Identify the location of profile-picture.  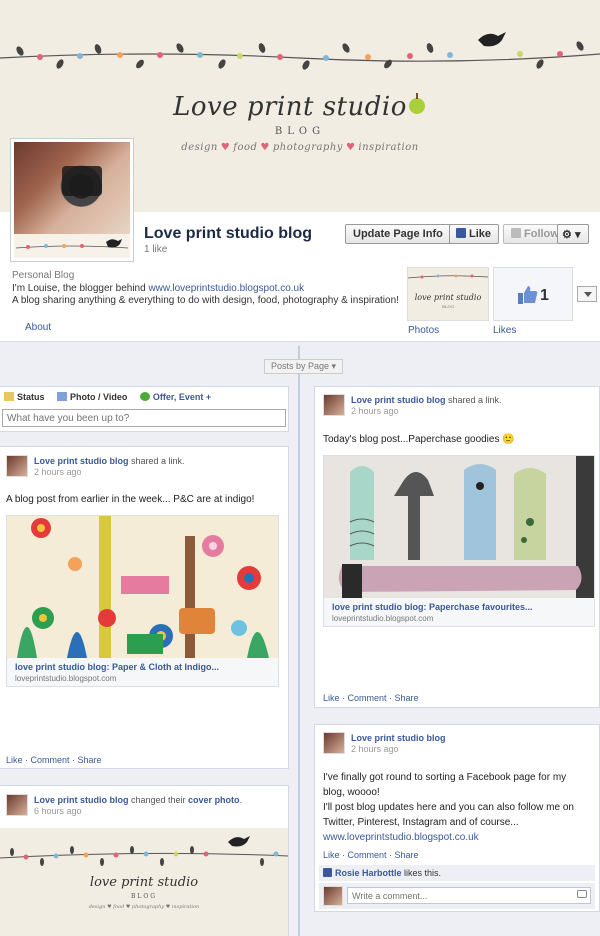
(72, 200).